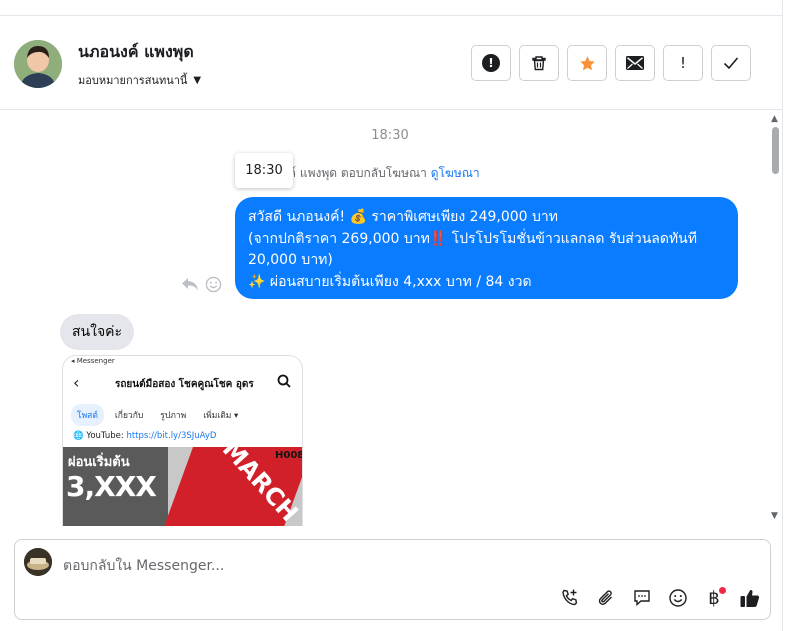 The height and width of the screenshot is (631, 796). Describe the element at coordinates (213, 284) in the screenshot. I see `react-emoji-icon` at that location.